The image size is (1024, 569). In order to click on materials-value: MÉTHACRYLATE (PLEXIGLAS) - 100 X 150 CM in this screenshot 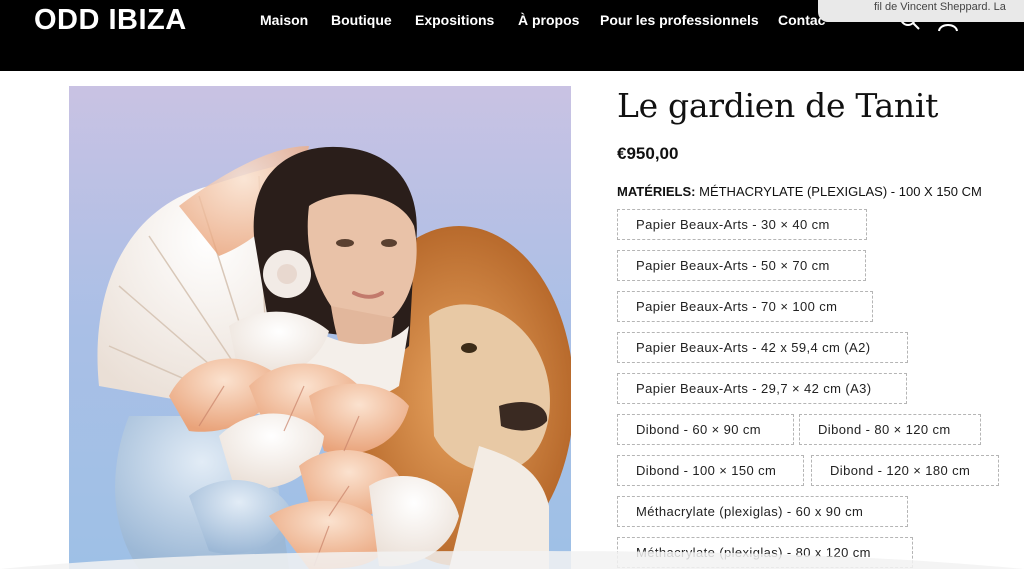, I will do `click(840, 191)`.